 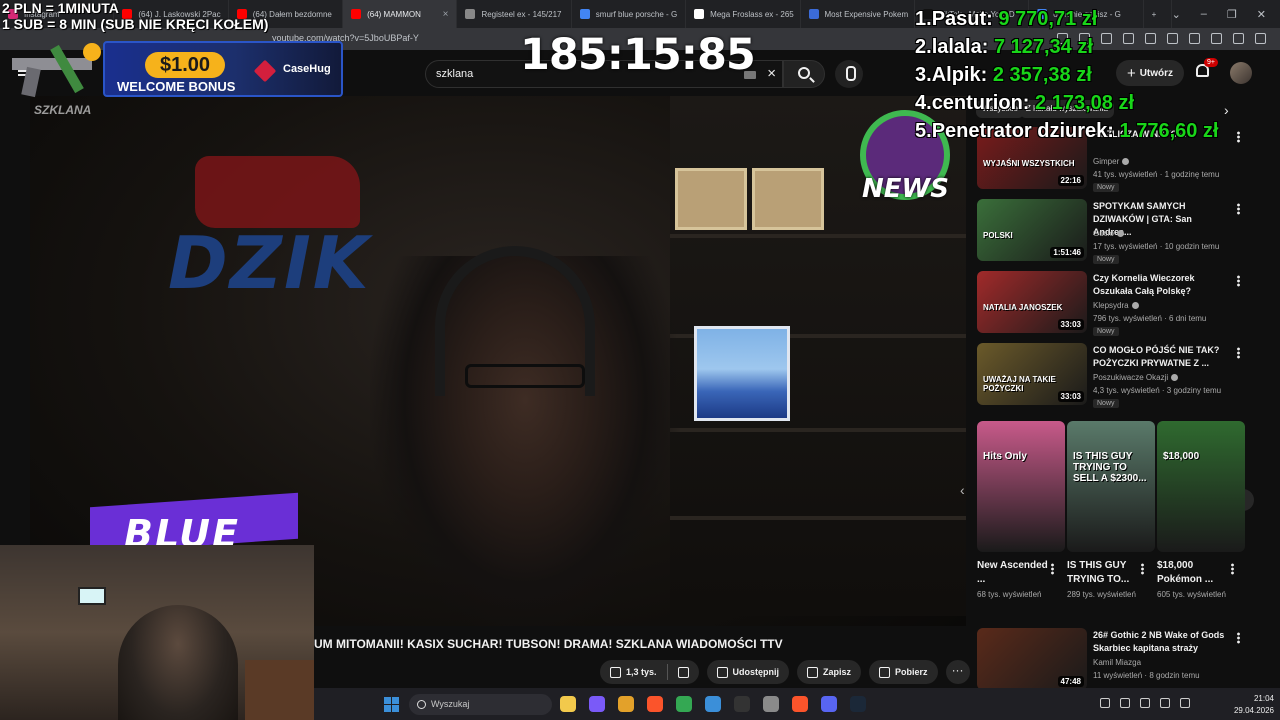 I want to click on system-tray, so click(x=1145, y=703).